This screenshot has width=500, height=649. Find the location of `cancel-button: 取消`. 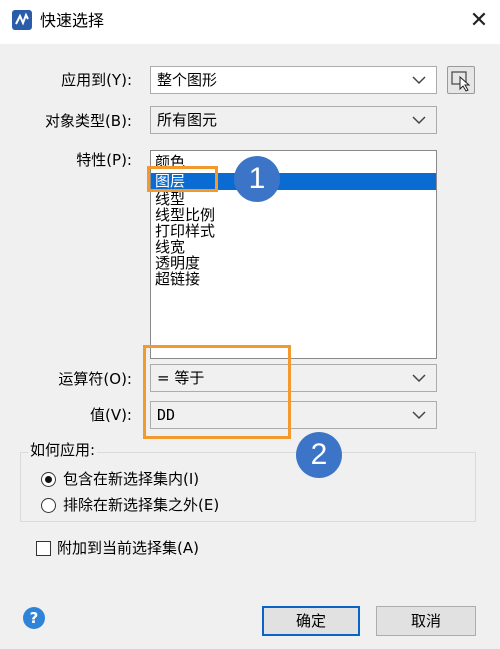

cancel-button: 取消 is located at coordinates (426, 621).